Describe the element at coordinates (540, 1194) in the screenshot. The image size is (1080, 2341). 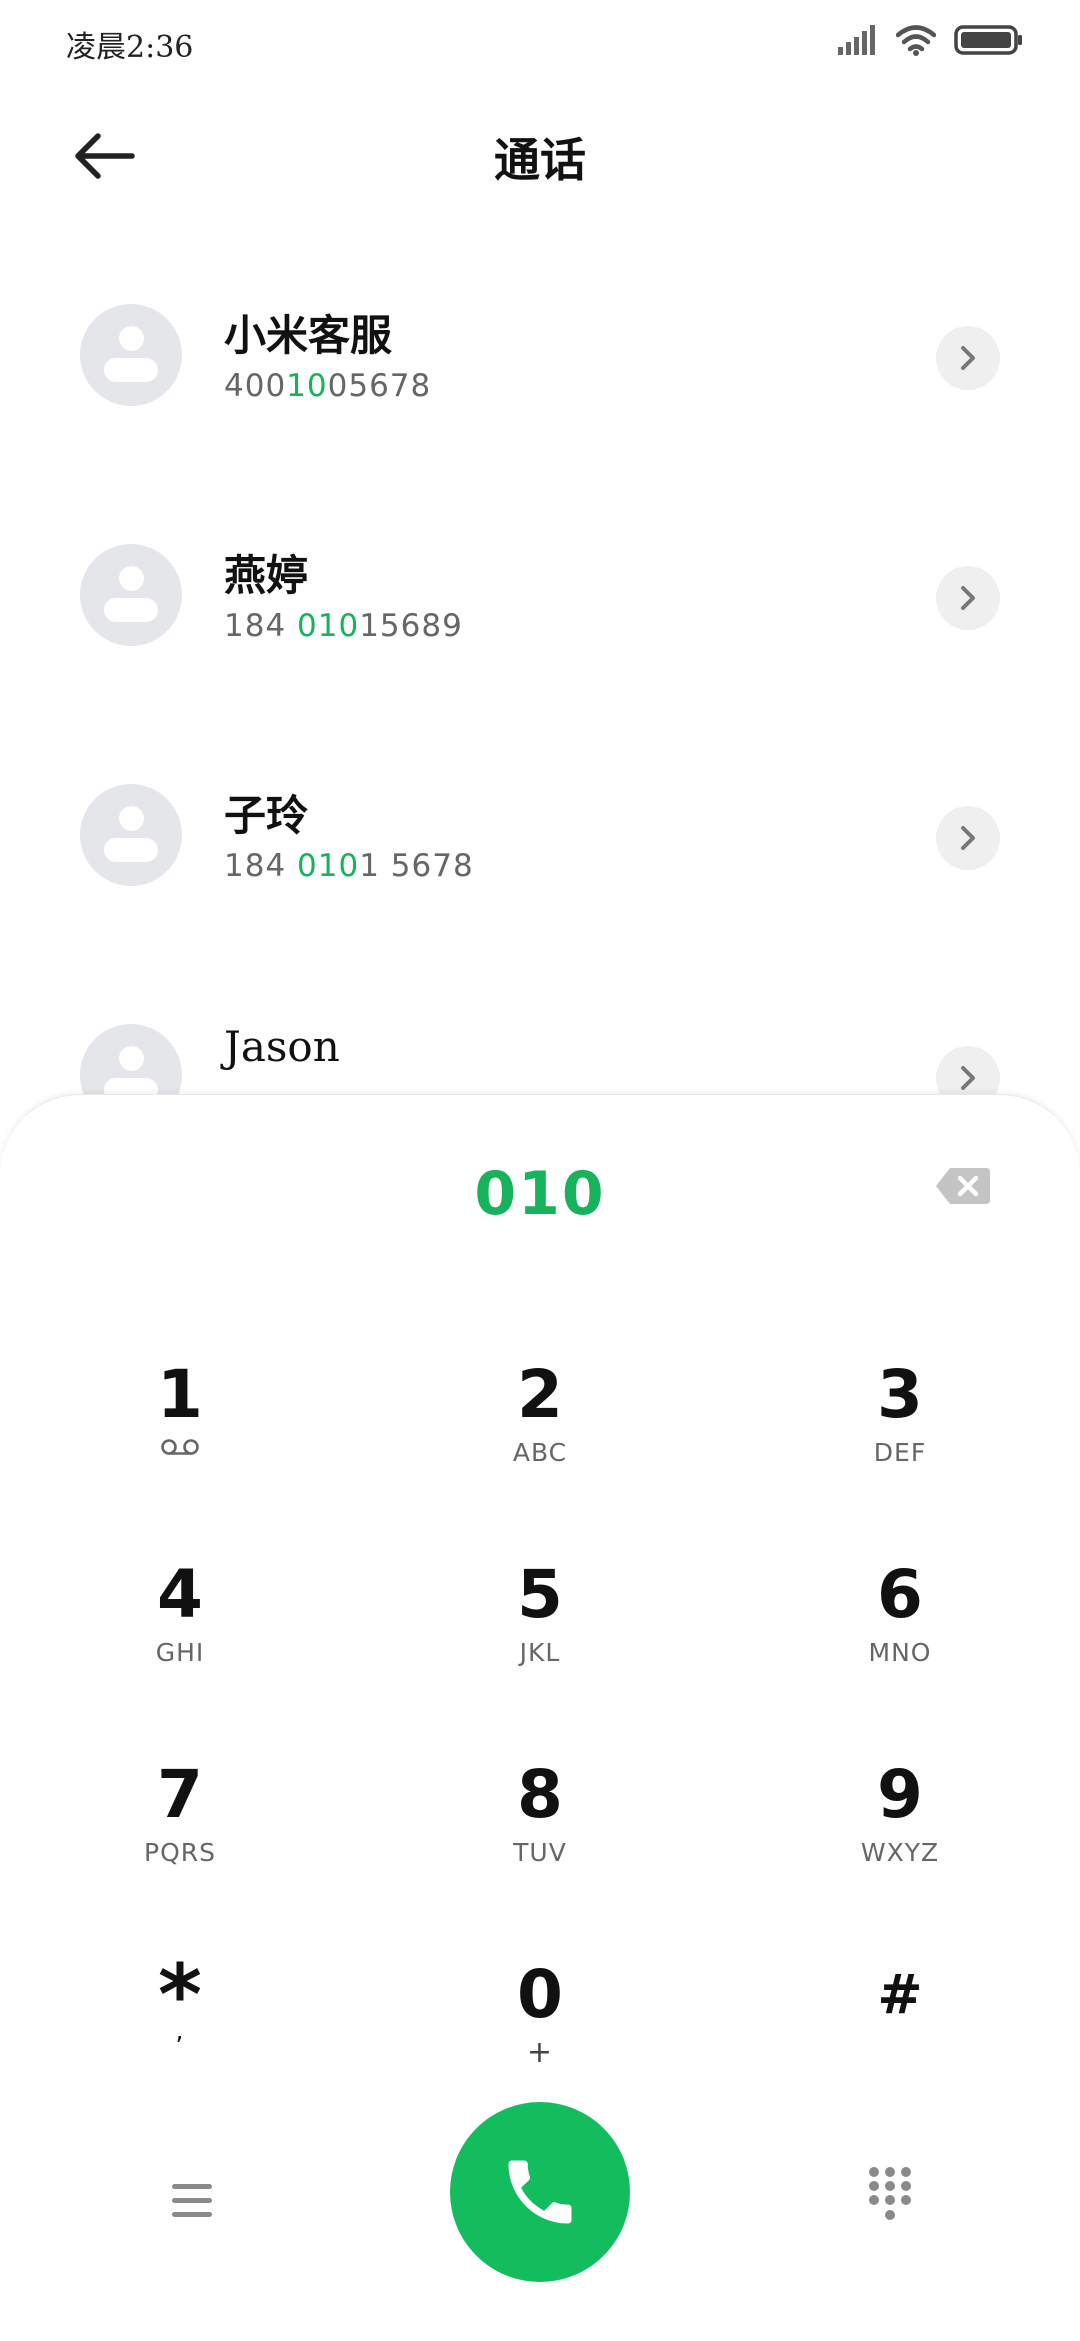
I see `dial-number-display: 010` at that location.